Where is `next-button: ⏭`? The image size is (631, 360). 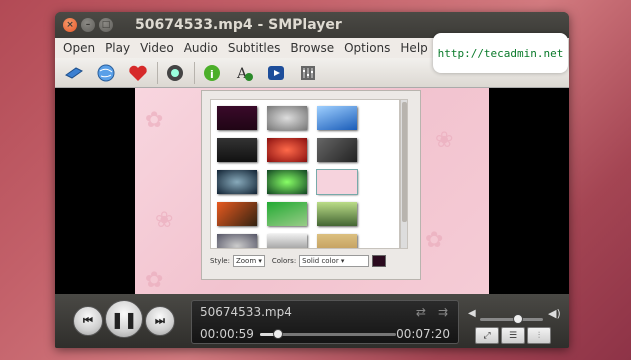
next-button: ⏭ is located at coordinates (160, 321).